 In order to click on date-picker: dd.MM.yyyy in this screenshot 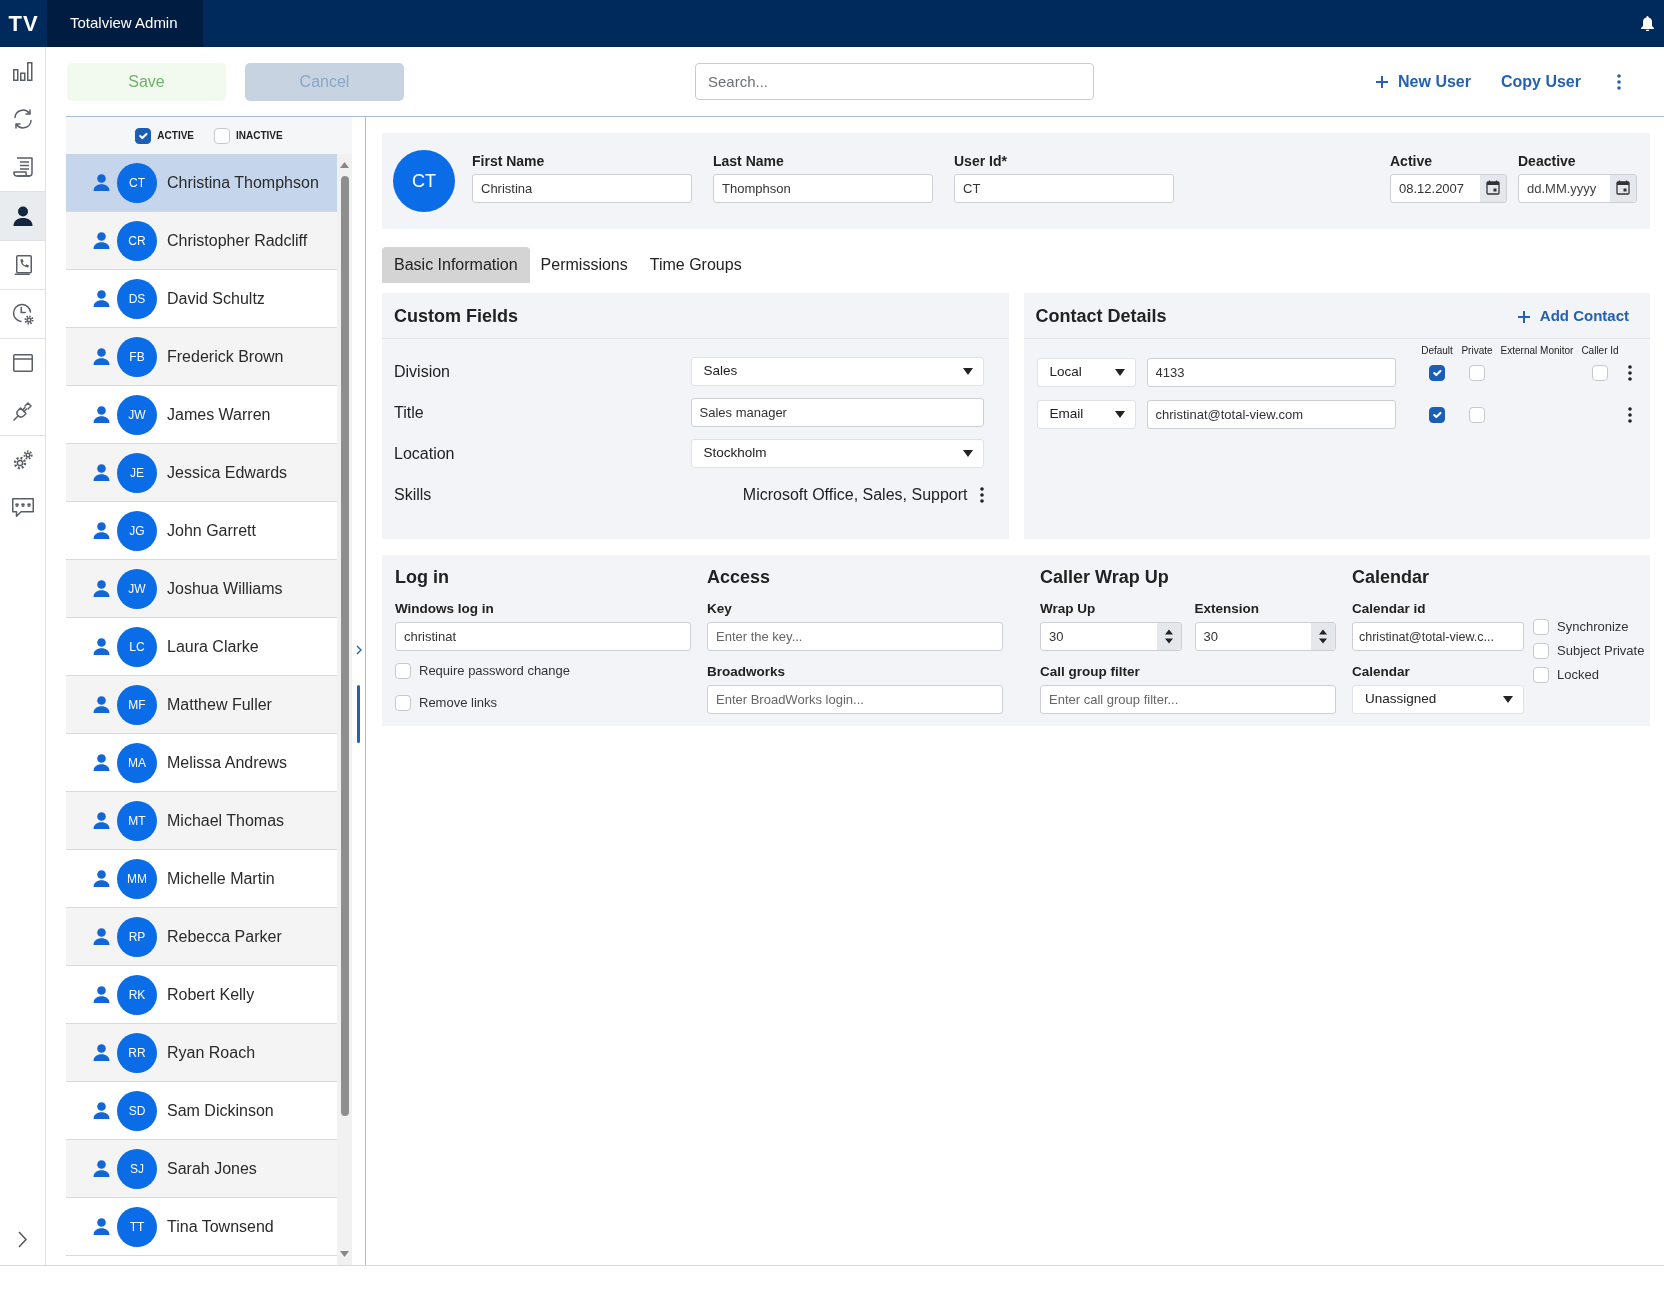, I will do `click(1577, 188)`.